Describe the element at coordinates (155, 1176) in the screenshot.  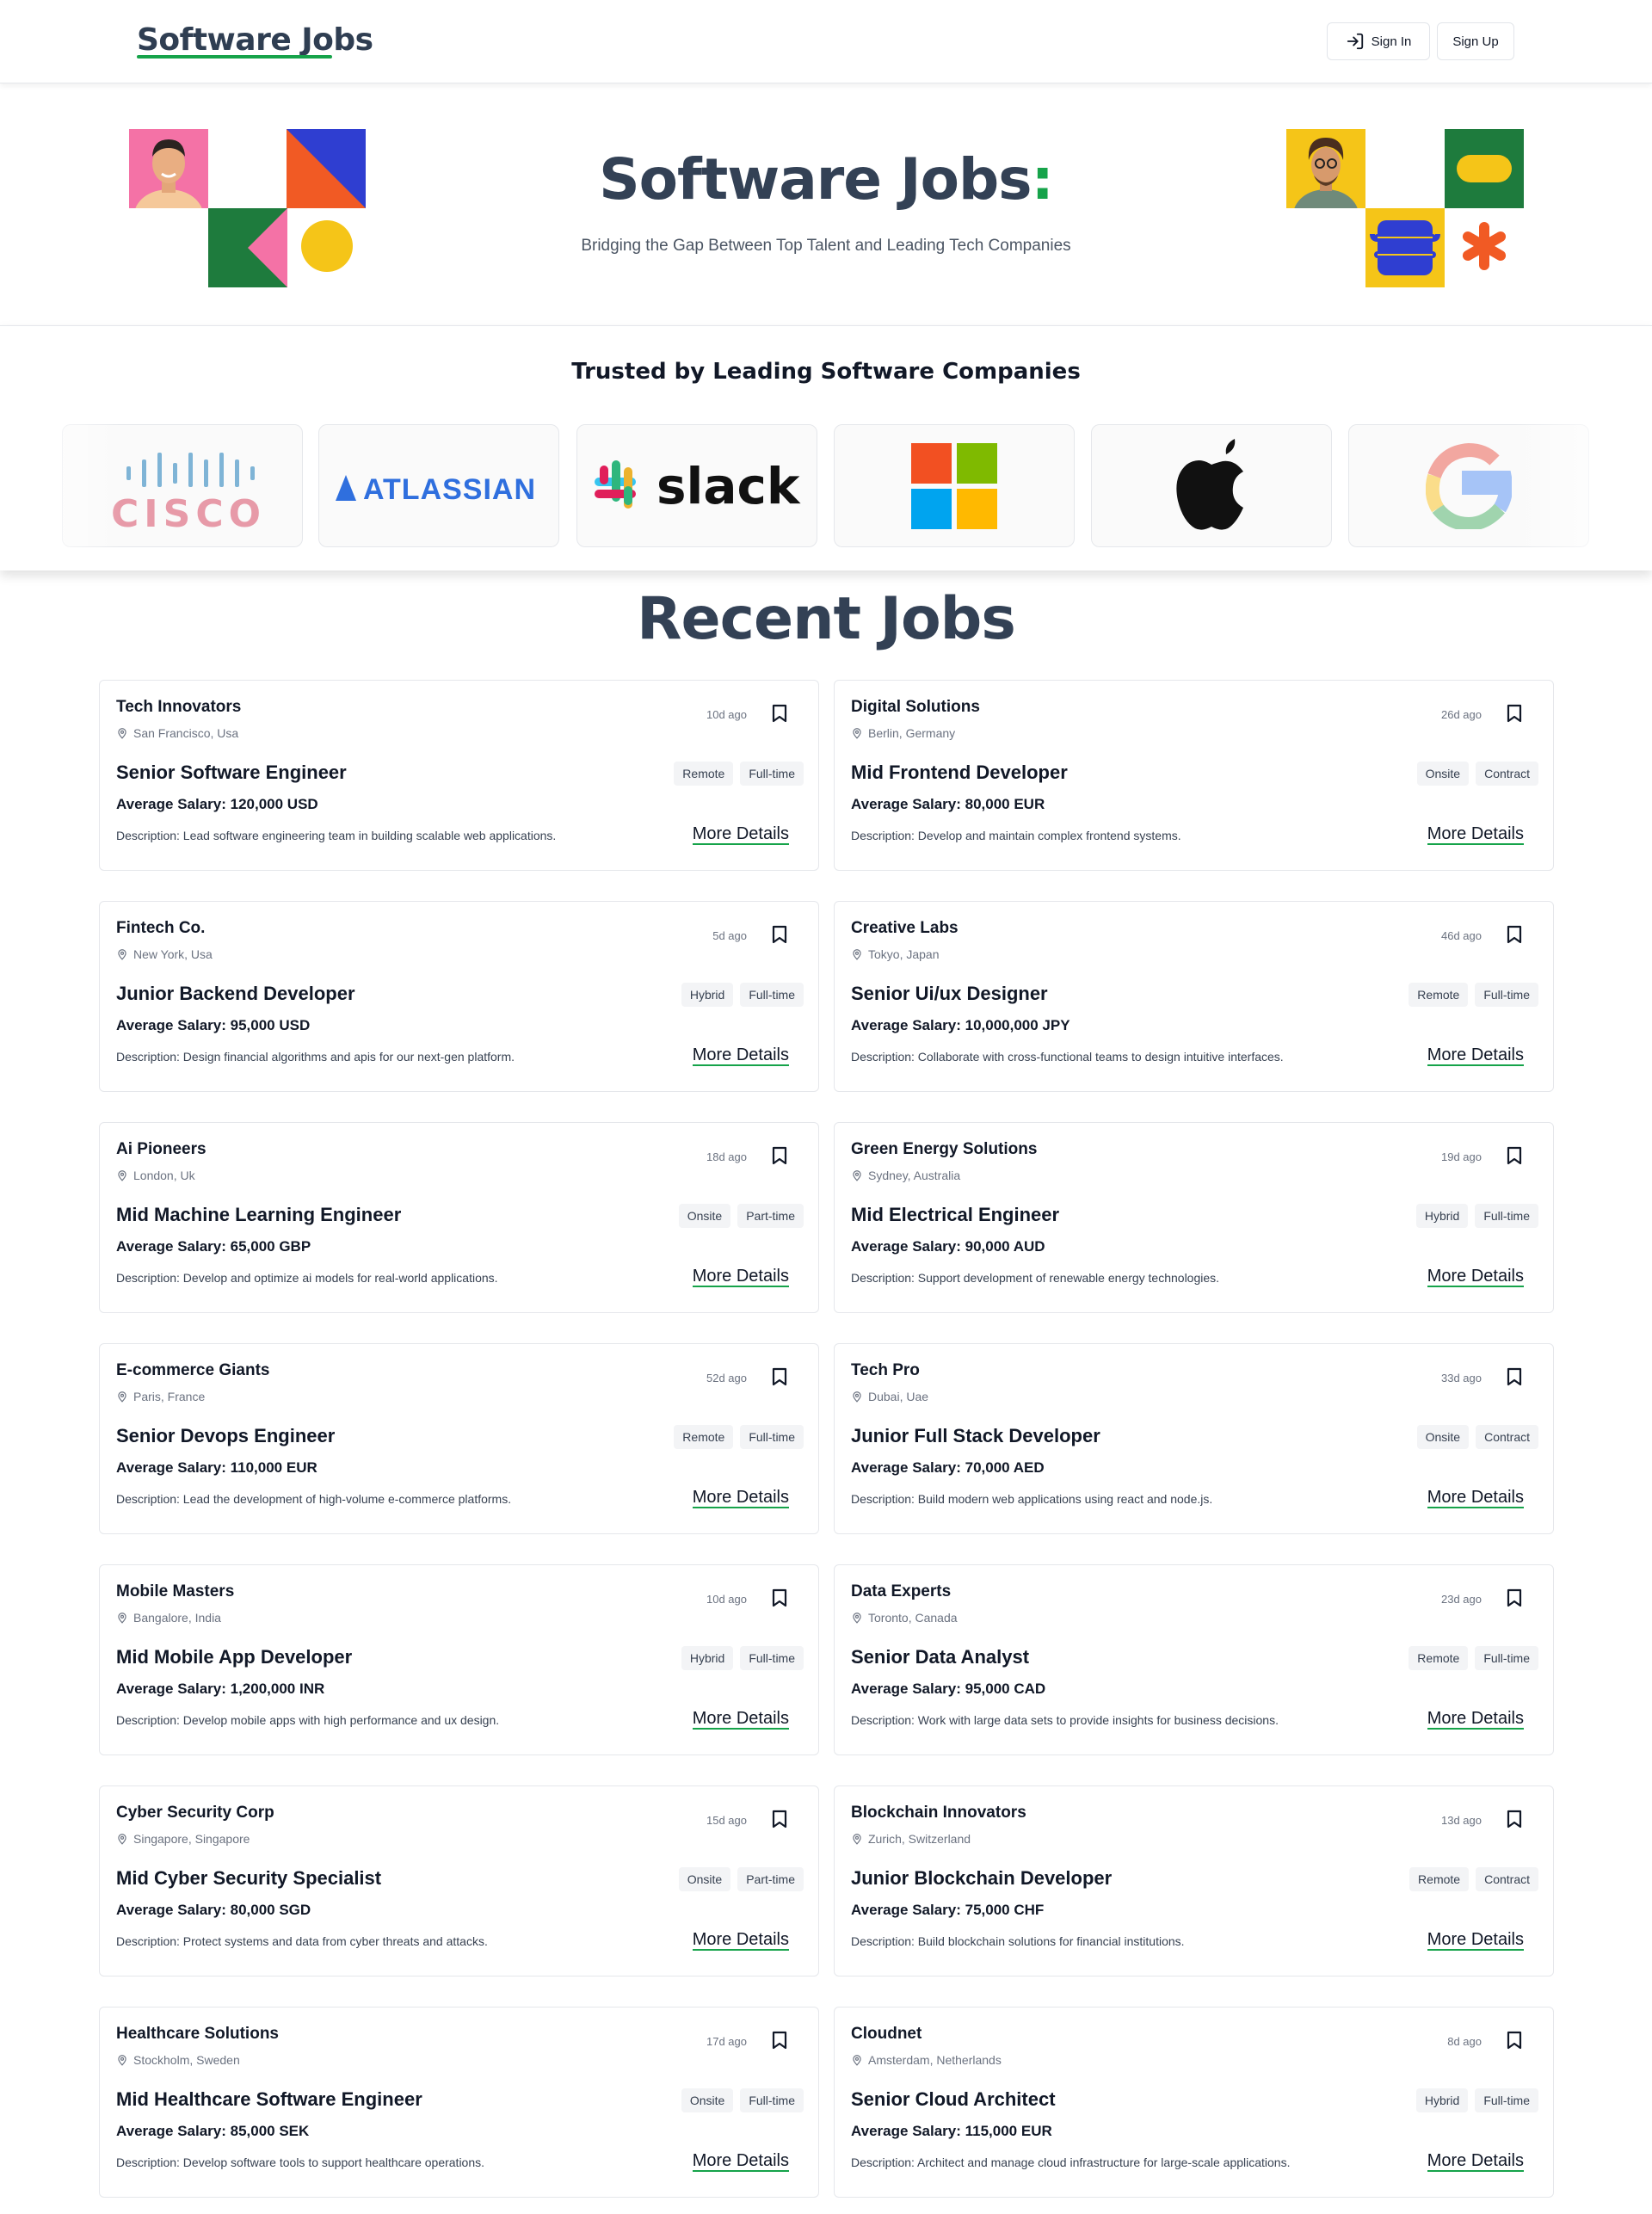
I see `job-location: London, Uk` at that location.